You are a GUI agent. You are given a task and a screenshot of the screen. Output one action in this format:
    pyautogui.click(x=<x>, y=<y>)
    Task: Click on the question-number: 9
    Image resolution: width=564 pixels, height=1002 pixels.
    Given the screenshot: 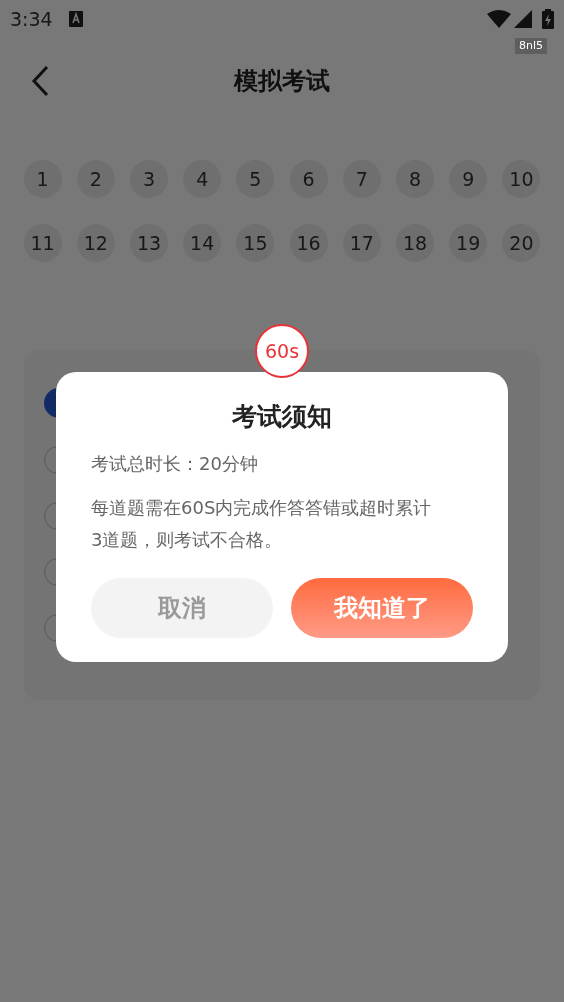 What is the action you would take?
    pyautogui.click(x=468, y=179)
    